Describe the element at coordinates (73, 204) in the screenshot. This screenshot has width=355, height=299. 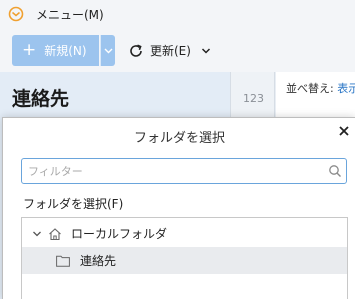
I see `folder-select-label: フォルダを選択(F)` at that location.